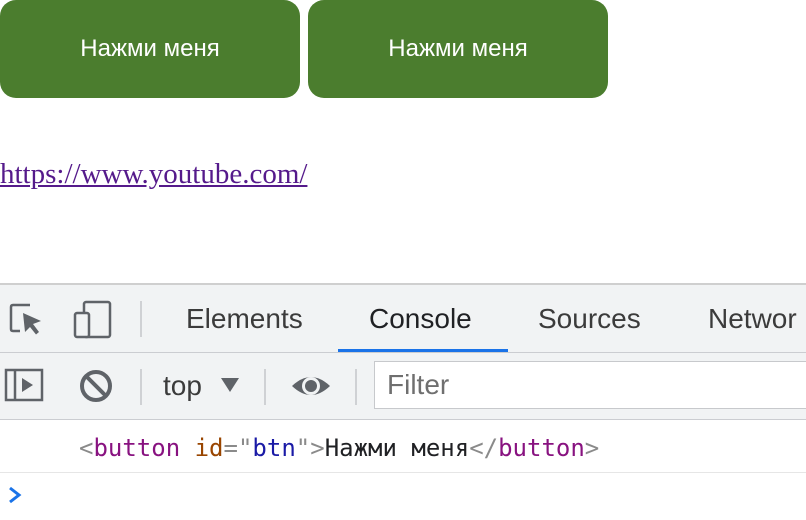 Image resolution: width=806 pixels, height=520 pixels. What do you see at coordinates (97, 386) in the screenshot?
I see `clear-console-icon` at bounding box center [97, 386].